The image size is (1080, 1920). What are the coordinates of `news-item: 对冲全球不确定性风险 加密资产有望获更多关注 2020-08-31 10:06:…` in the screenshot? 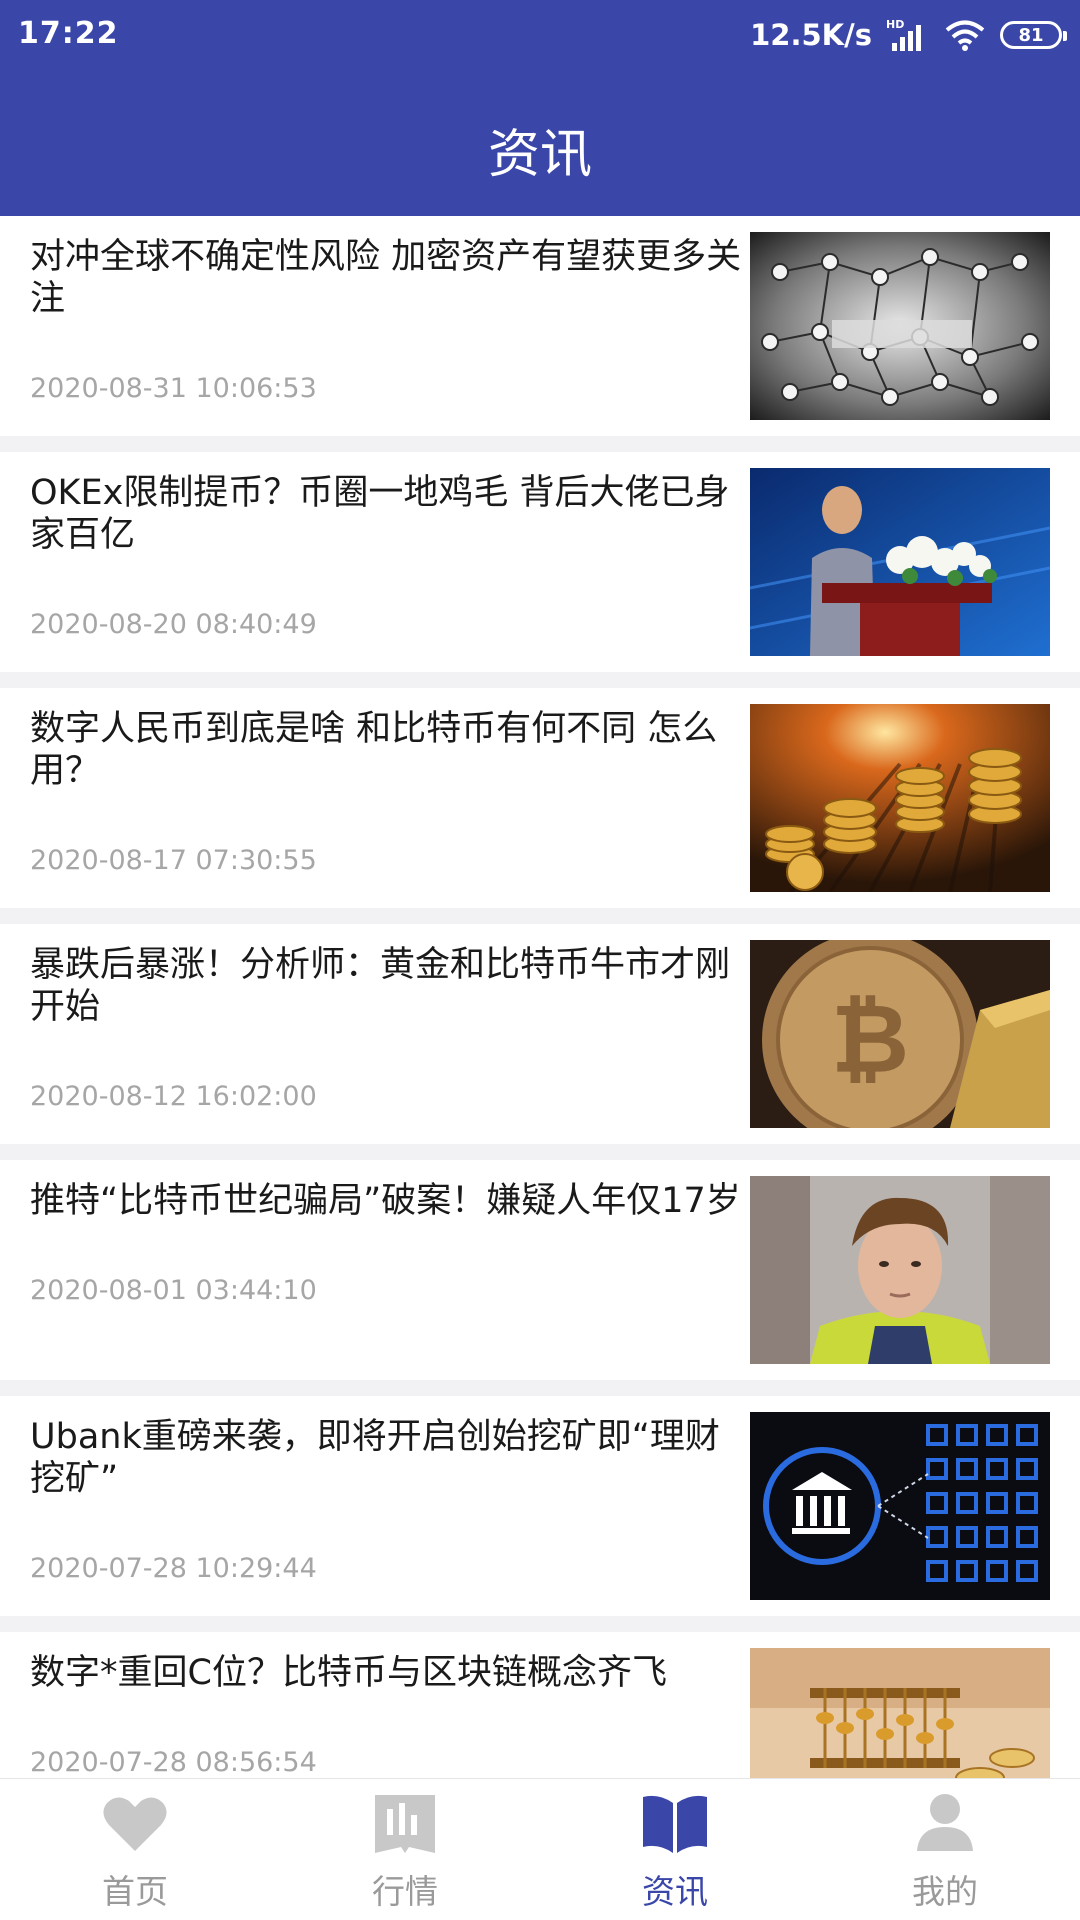 It's located at (540, 326).